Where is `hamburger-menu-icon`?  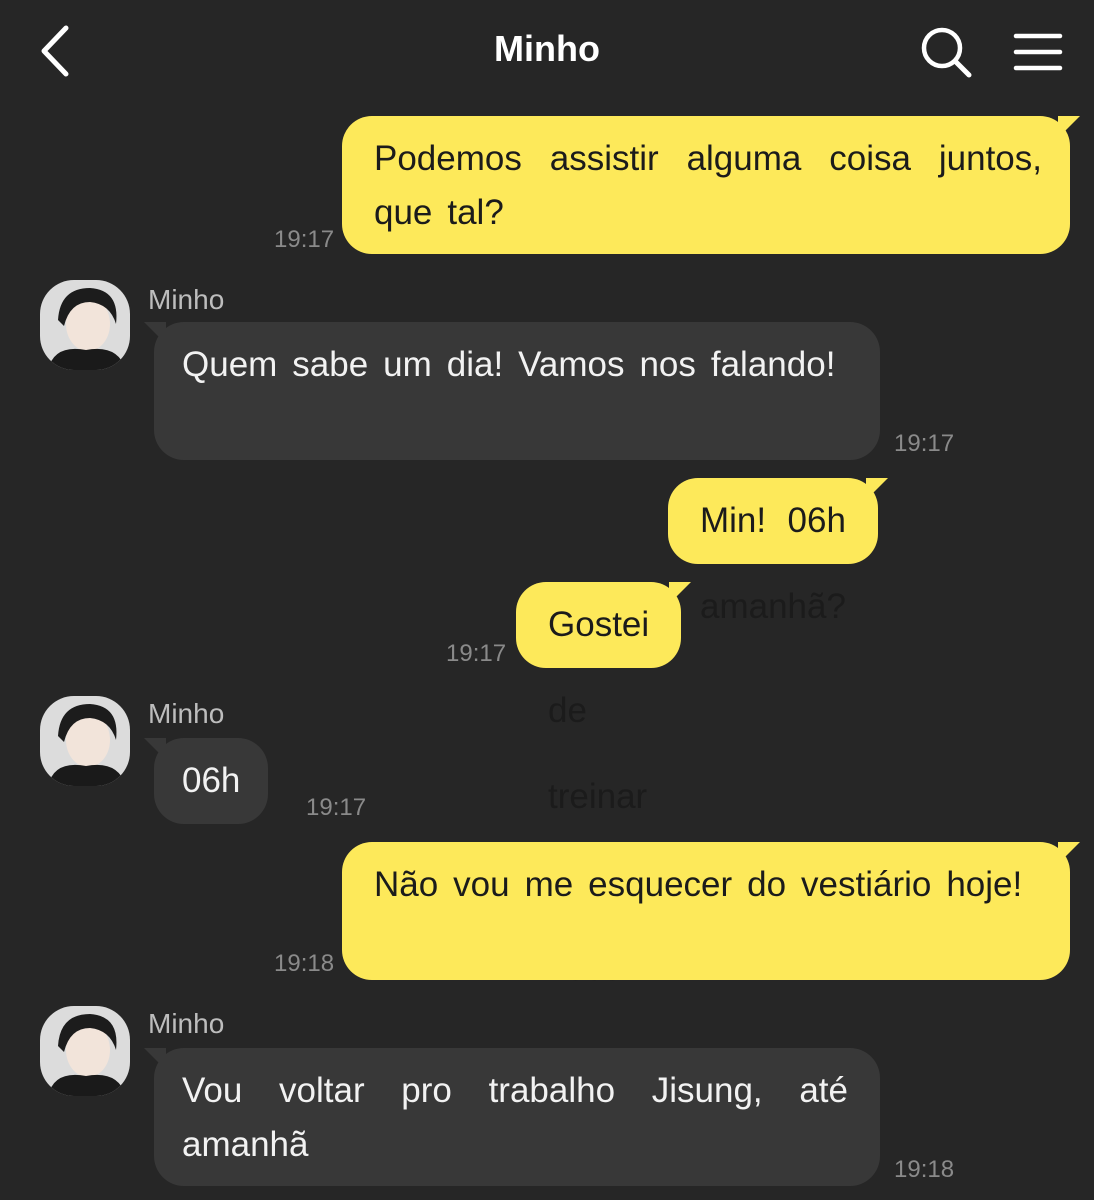 hamburger-menu-icon is located at coordinates (1038, 52).